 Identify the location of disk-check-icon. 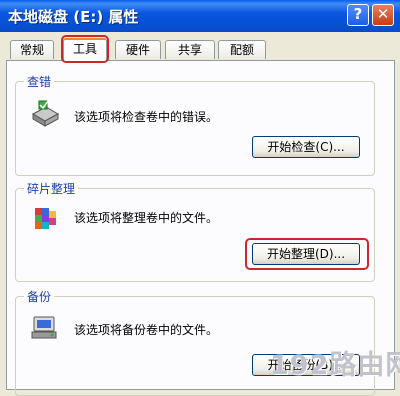
(45, 113).